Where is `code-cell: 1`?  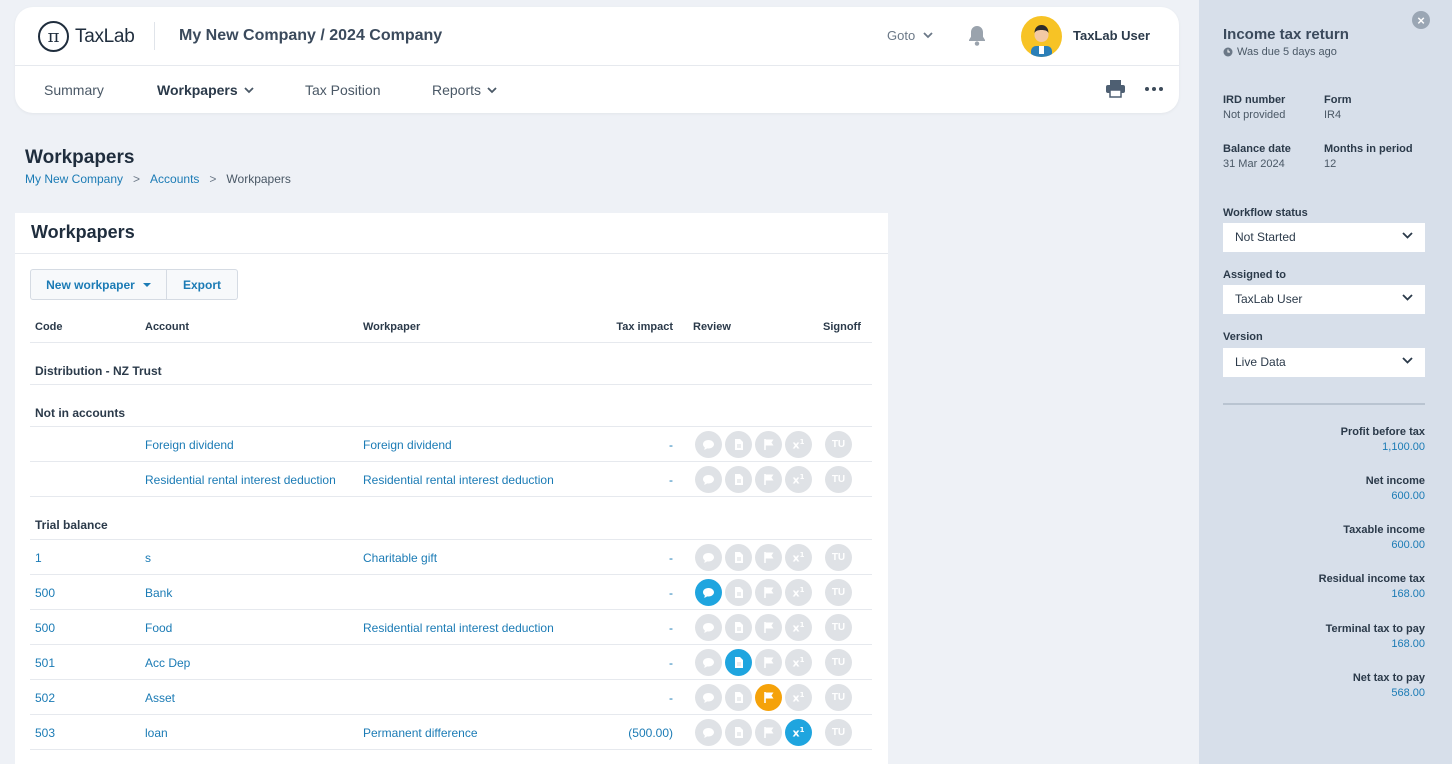 code-cell: 1 is located at coordinates (38, 558).